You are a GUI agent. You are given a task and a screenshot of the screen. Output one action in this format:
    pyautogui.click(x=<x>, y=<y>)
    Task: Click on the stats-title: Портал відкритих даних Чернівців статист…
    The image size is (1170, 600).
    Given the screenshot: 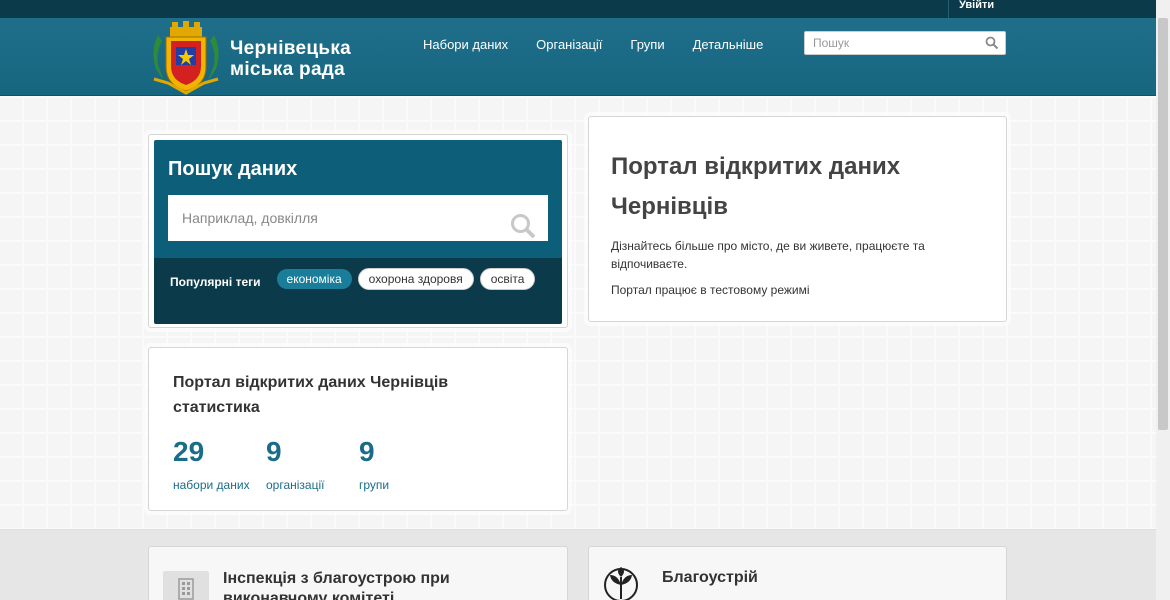 What is the action you would take?
    pyautogui.click(x=358, y=395)
    